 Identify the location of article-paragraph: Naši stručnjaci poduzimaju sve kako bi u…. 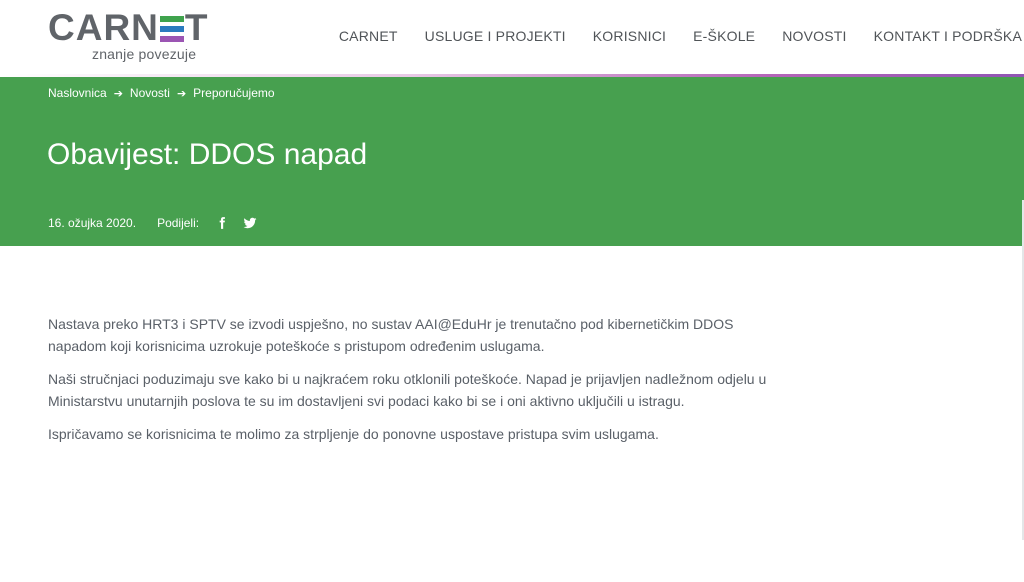
(407, 390).